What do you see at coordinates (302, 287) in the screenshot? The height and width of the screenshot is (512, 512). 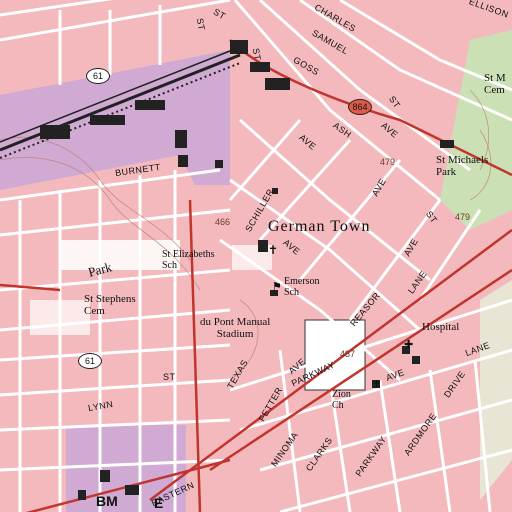 I see `place-label-emerson-sch: Emerson Sch` at bounding box center [302, 287].